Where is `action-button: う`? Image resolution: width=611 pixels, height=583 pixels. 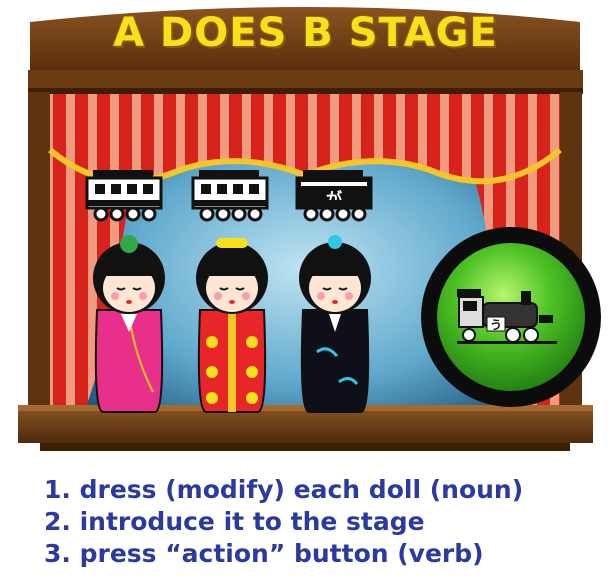
action-button: う is located at coordinates (511, 317).